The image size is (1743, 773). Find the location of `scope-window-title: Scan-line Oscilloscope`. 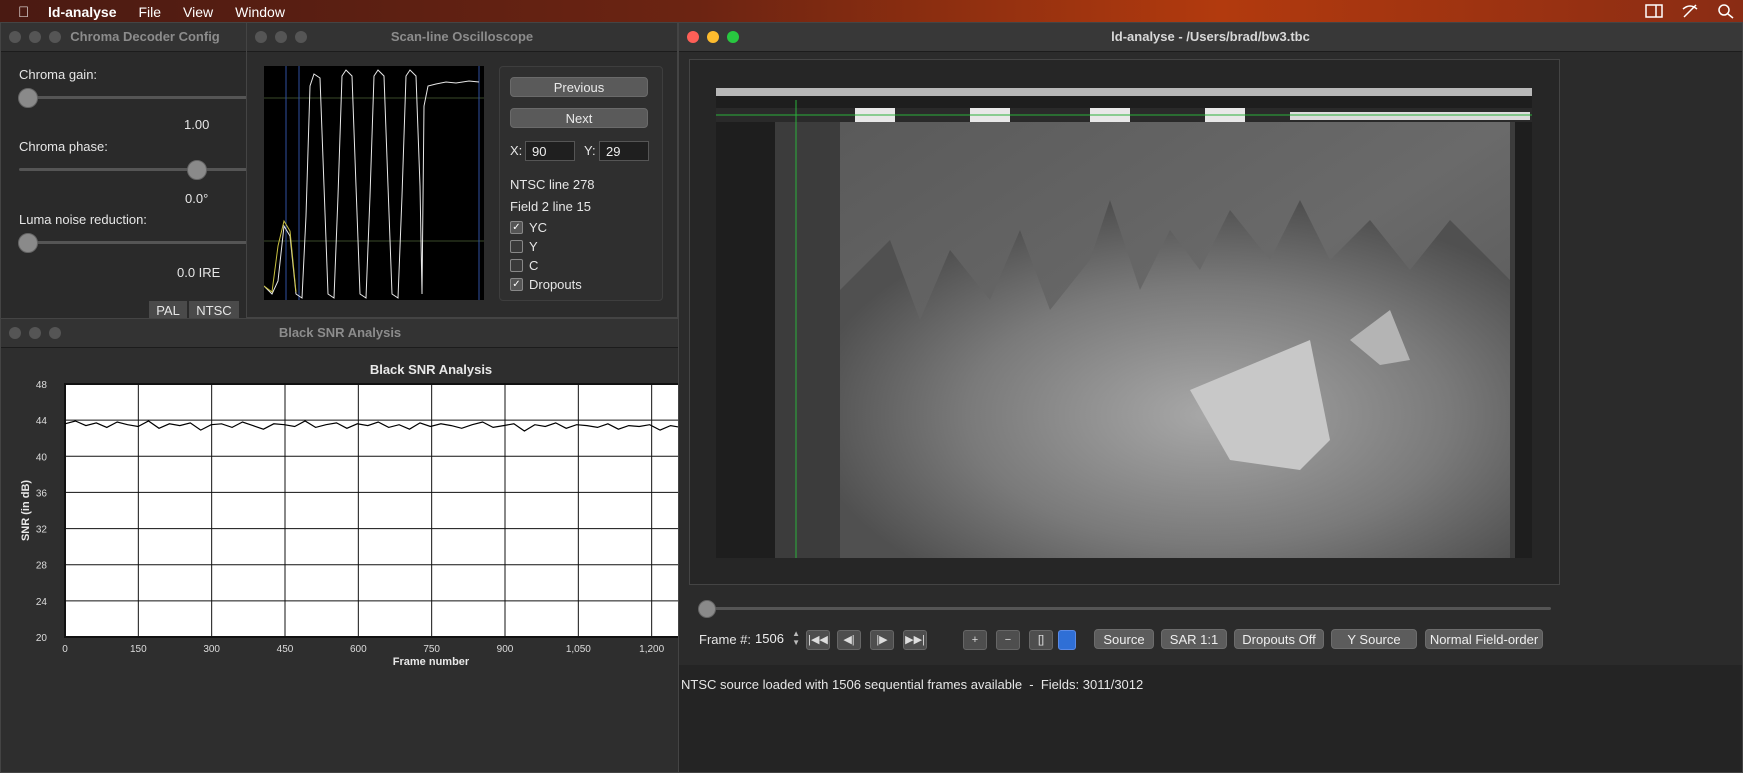

scope-window-title: Scan-line Oscilloscope is located at coordinates (462, 36).